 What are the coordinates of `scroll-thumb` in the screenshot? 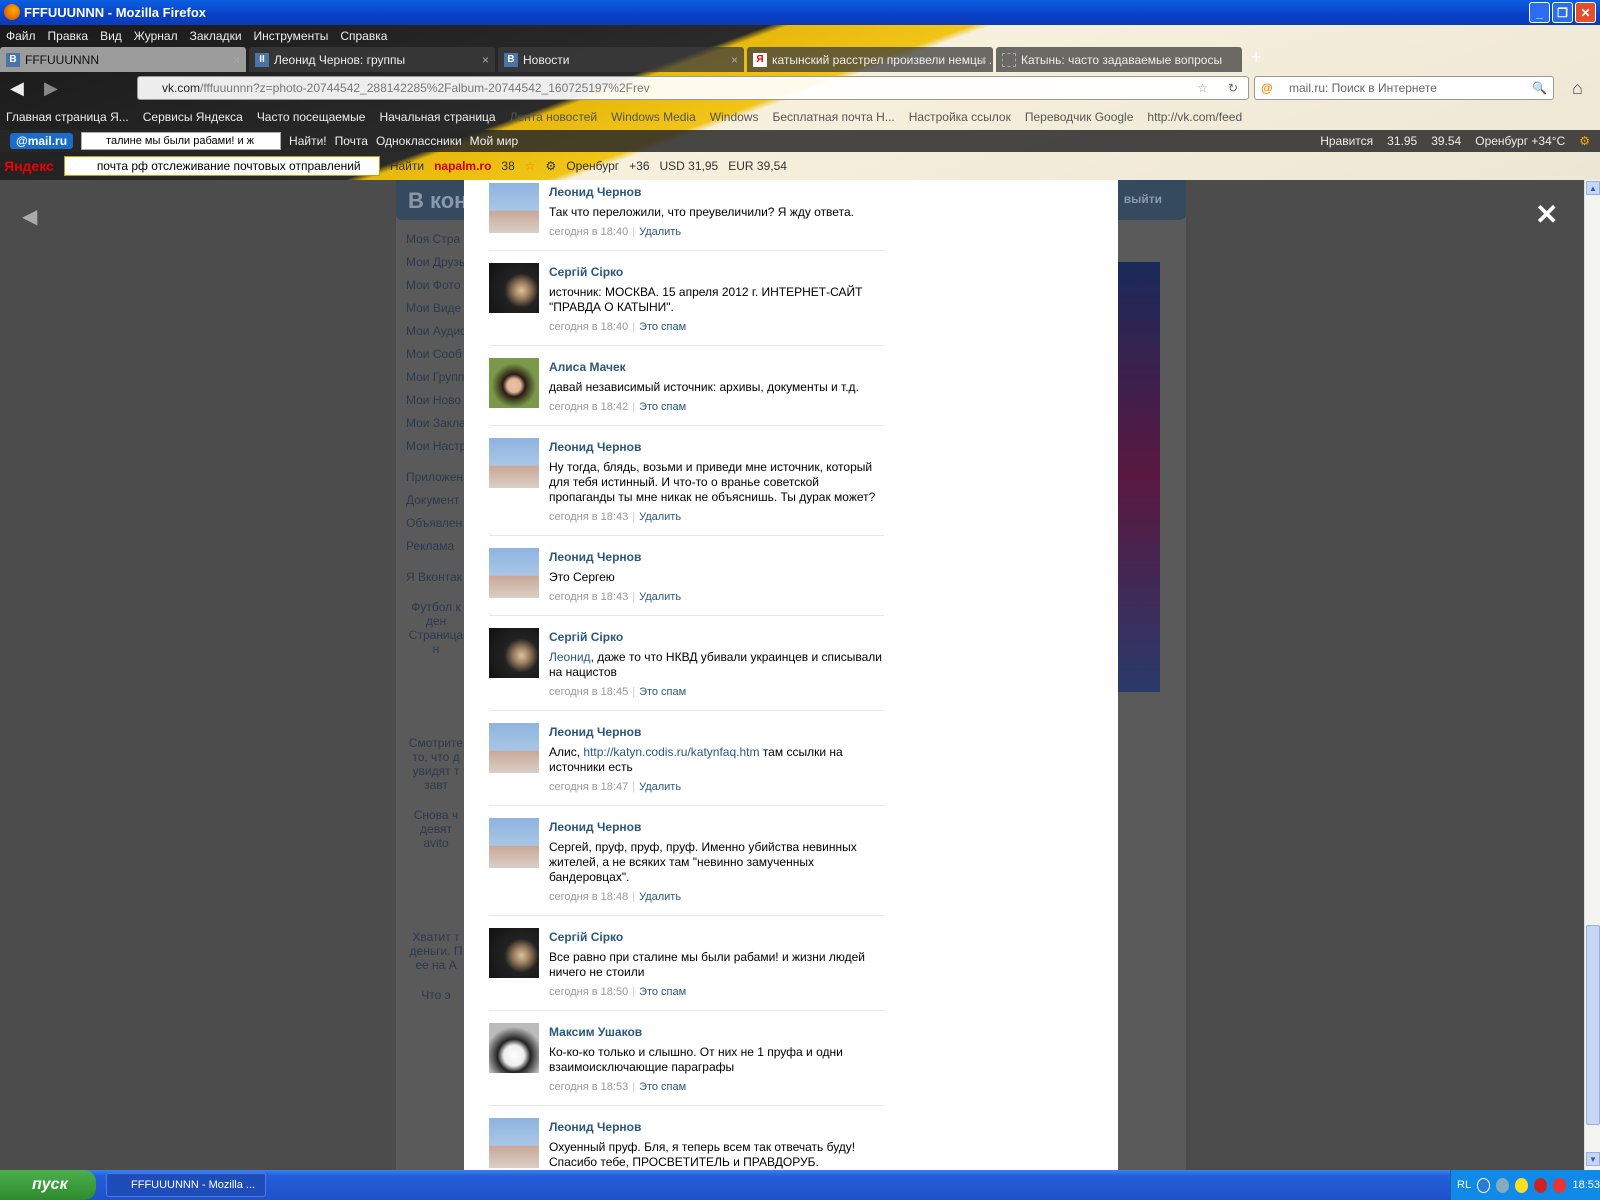 It's located at (1593, 1025).